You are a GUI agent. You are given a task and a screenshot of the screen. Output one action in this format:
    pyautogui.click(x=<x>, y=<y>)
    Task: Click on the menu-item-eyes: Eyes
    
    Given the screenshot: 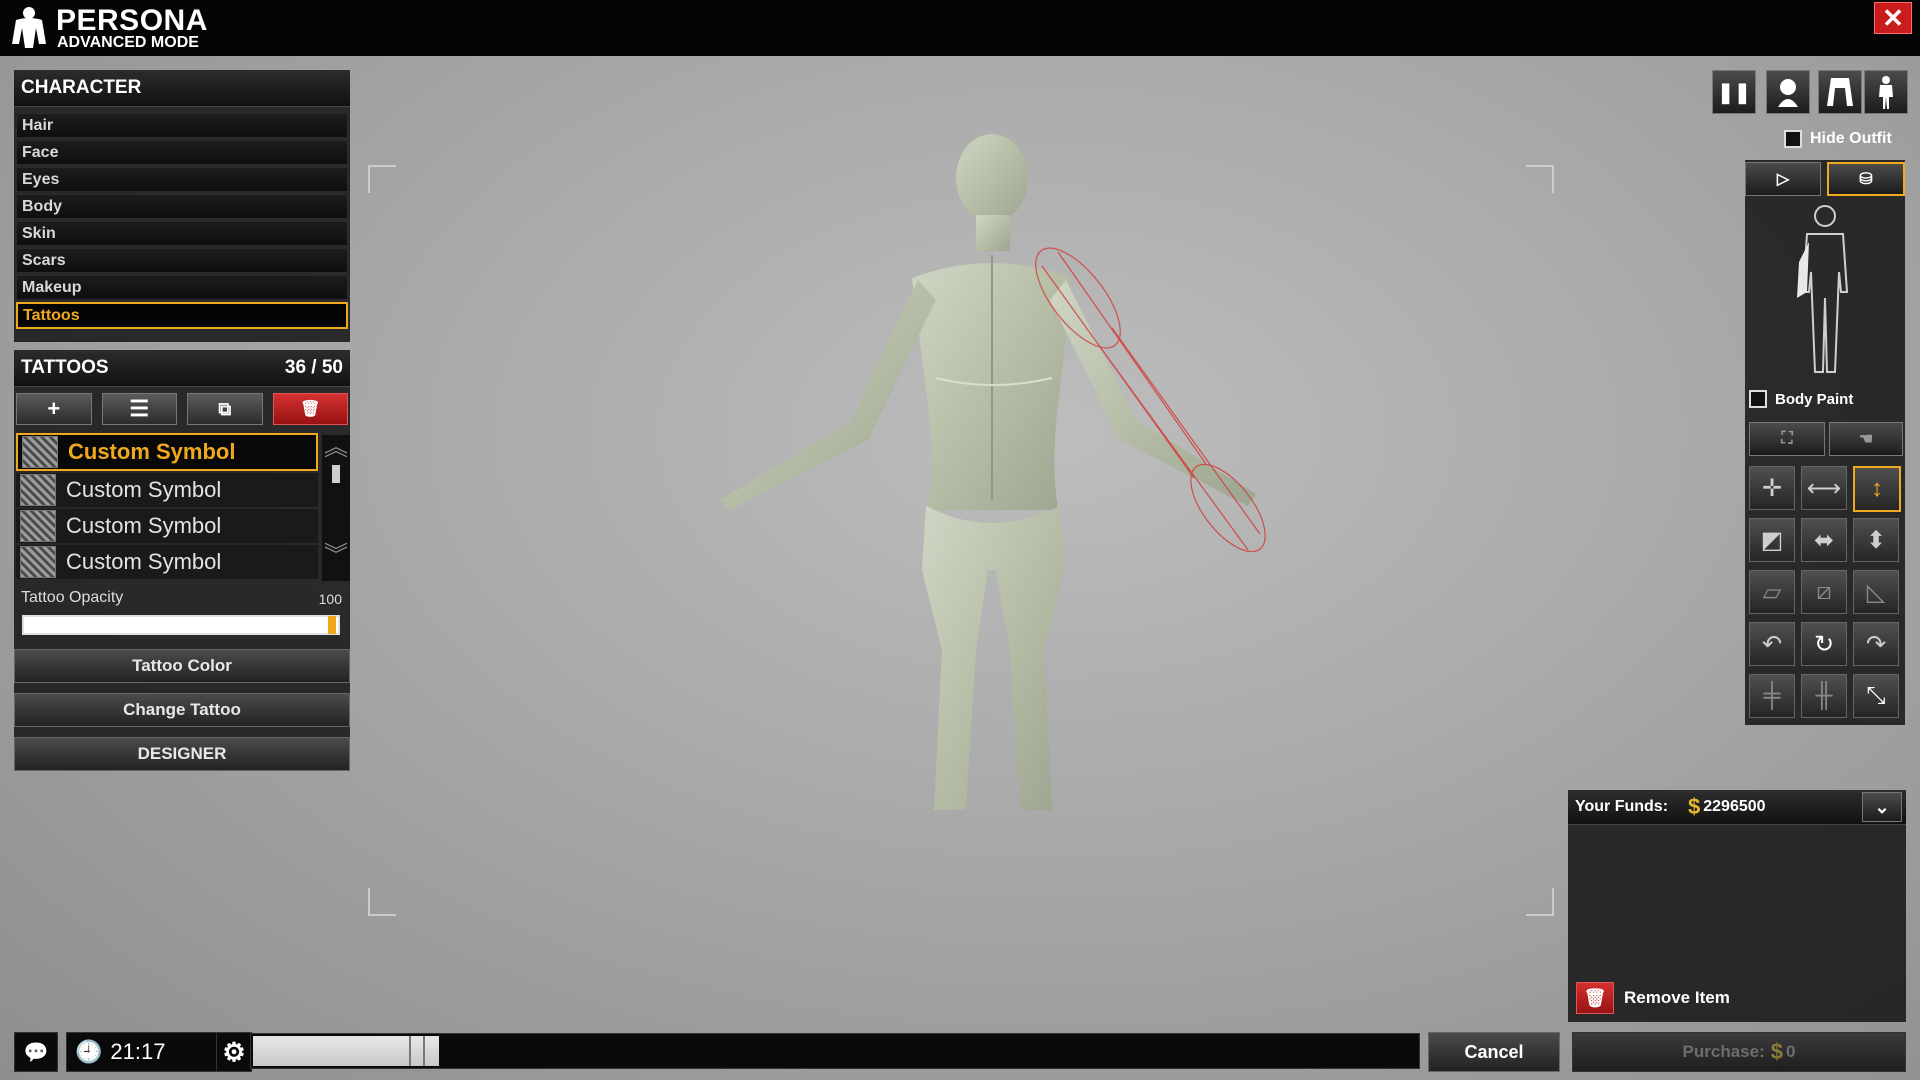 What is the action you would take?
    pyautogui.click(x=182, y=179)
    